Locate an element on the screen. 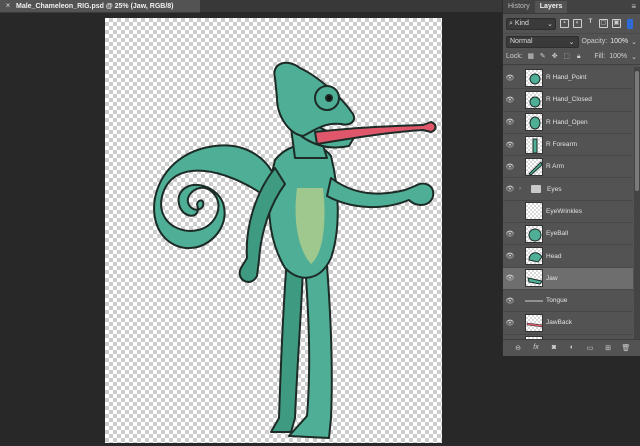  add-mask-icon: ◙ is located at coordinates (554, 347).